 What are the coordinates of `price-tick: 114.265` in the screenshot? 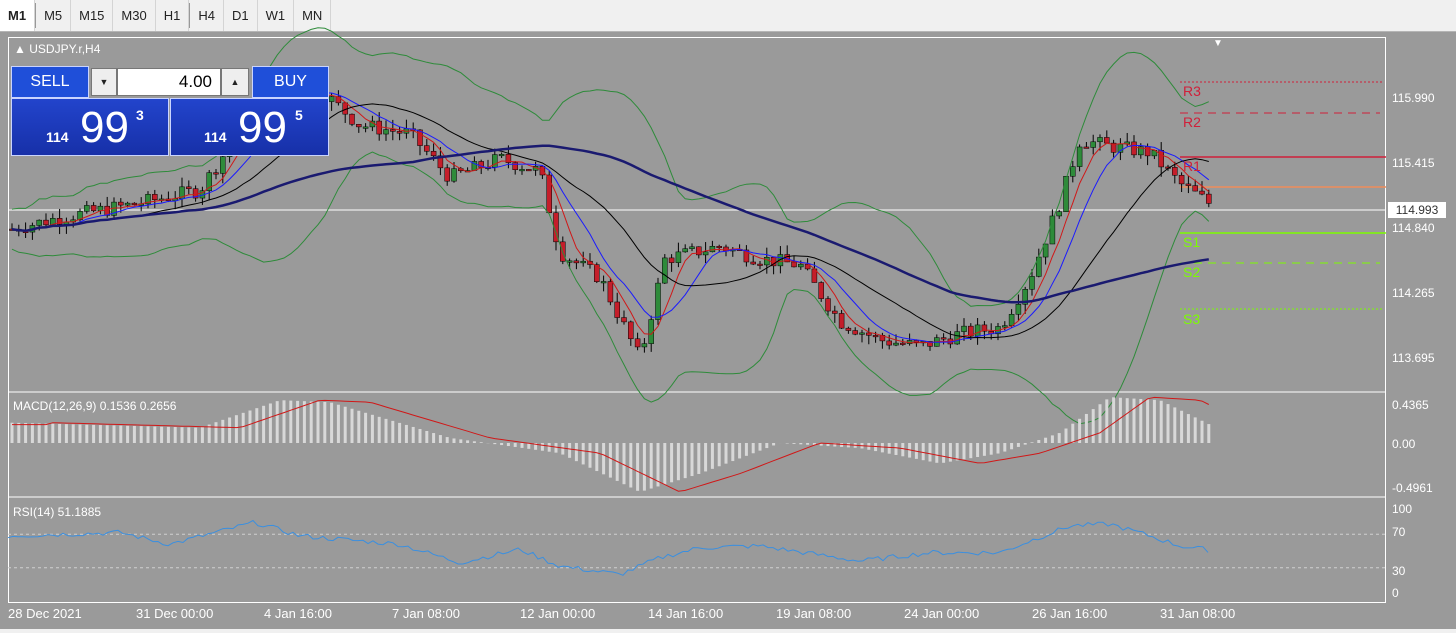 It's located at (1413, 293).